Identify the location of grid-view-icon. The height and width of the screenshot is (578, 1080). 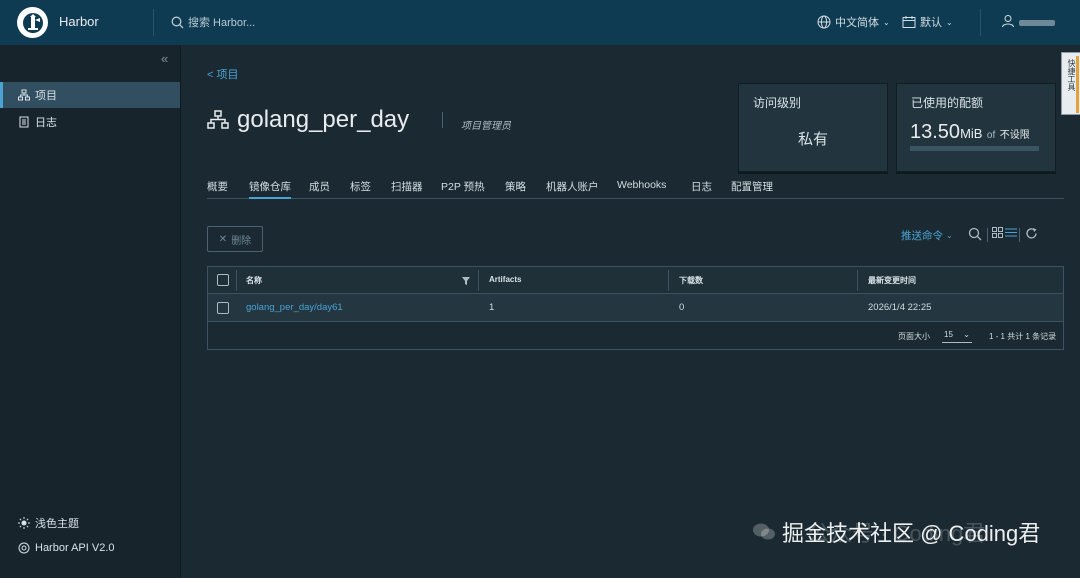
(997, 232).